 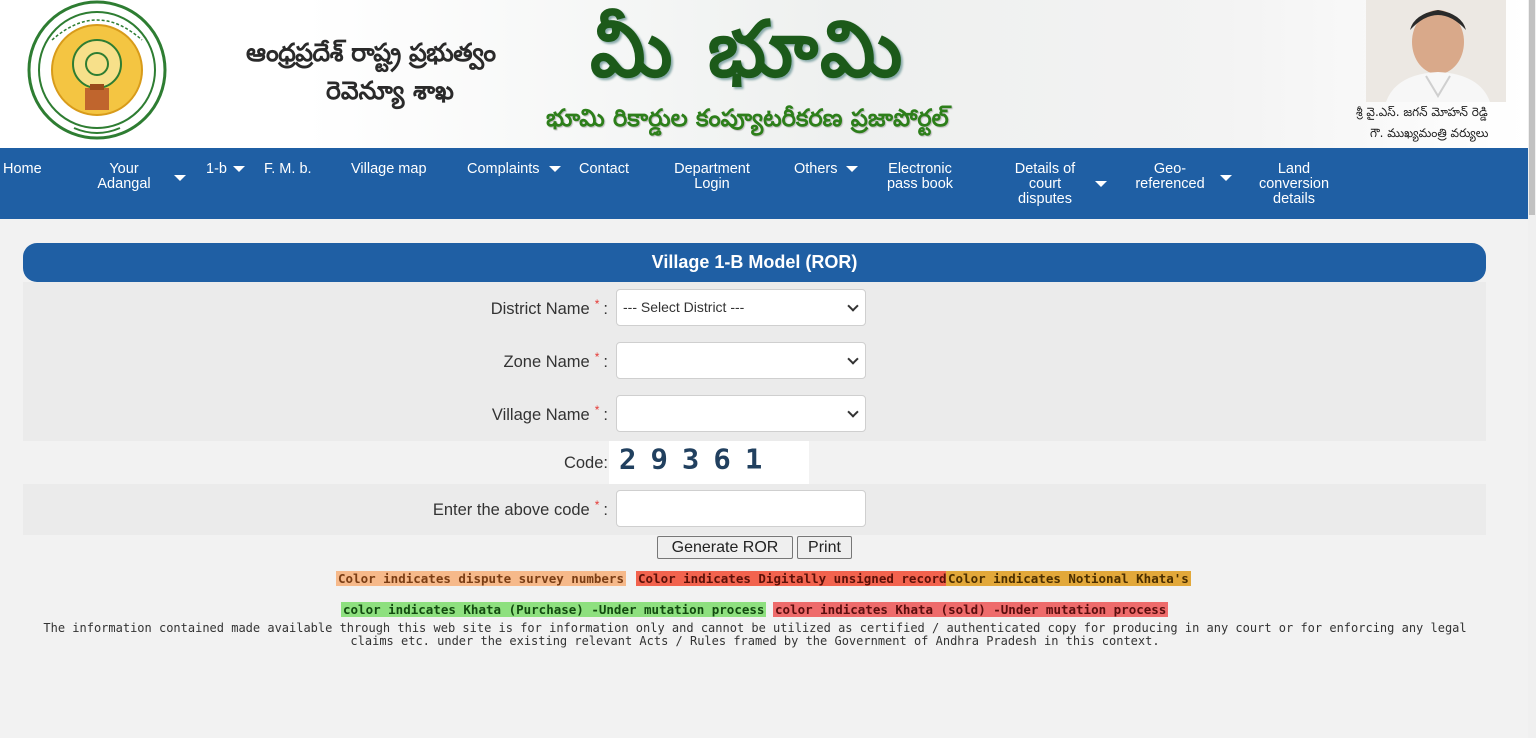 What do you see at coordinates (371, 52) in the screenshot?
I see `state-government-text: ఆంధ్రప్రదేశ్ రాష్ట్ర ప్రభుత్వం` at bounding box center [371, 52].